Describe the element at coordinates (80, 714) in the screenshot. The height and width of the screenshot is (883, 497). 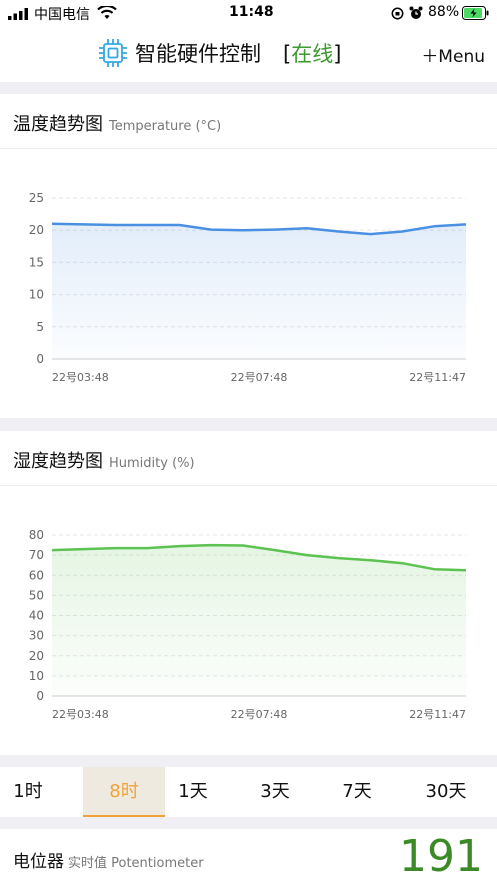
I see `humidity-x-tick-label: 22号03:48` at that location.